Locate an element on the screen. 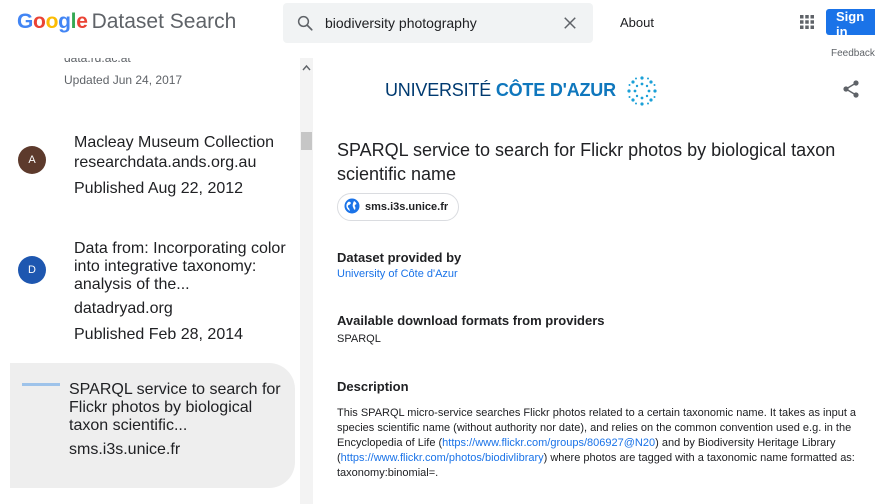 This screenshot has width=875, height=504. result-source: researchdata.ands.org.au is located at coordinates (165, 162).